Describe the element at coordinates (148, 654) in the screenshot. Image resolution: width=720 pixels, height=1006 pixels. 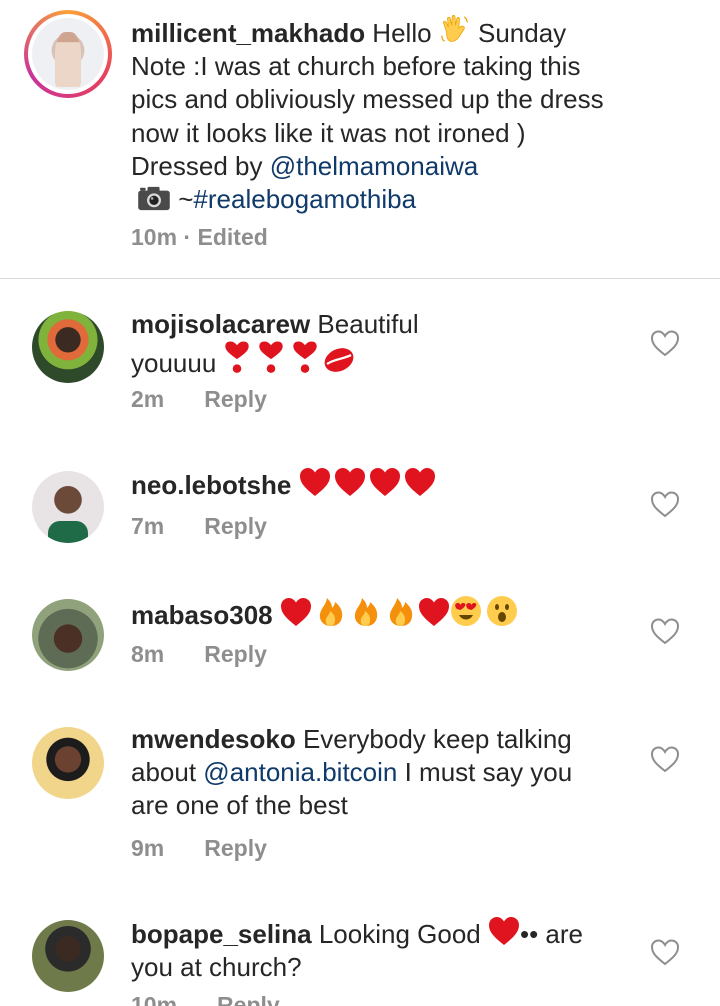
I see `comment-time: 8m` at that location.